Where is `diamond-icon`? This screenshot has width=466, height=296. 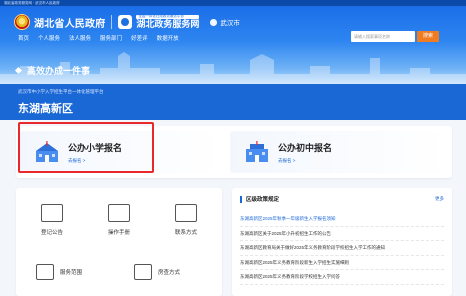 diamond-icon is located at coordinates (18, 70).